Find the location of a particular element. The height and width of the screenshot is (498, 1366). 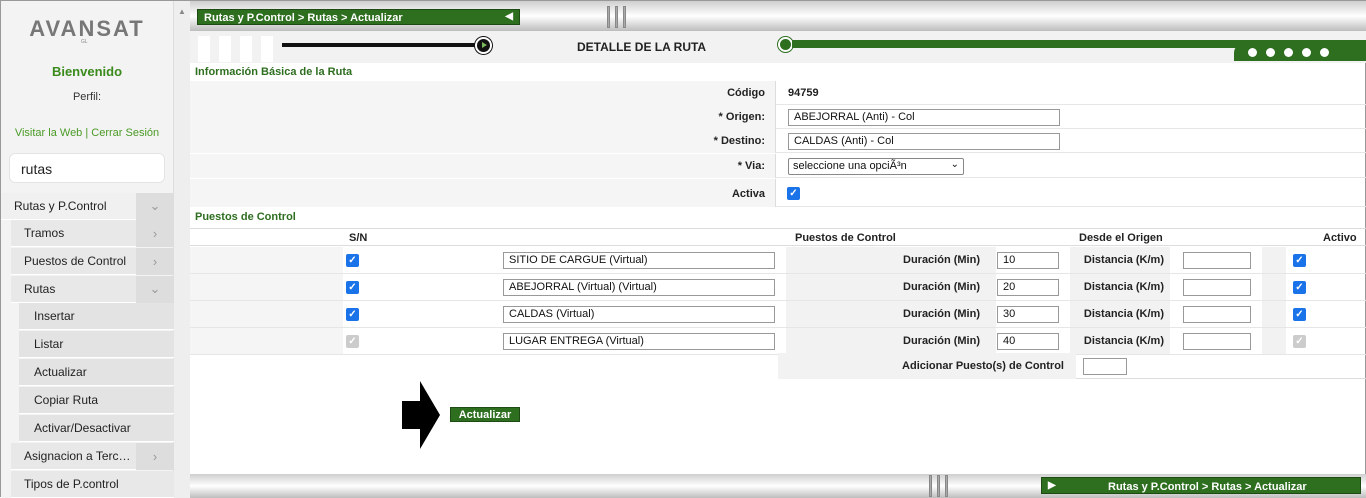

footer-breadcrumb-text: Rutas y P.Control > Rutas > Actualizar is located at coordinates (1207, 487).